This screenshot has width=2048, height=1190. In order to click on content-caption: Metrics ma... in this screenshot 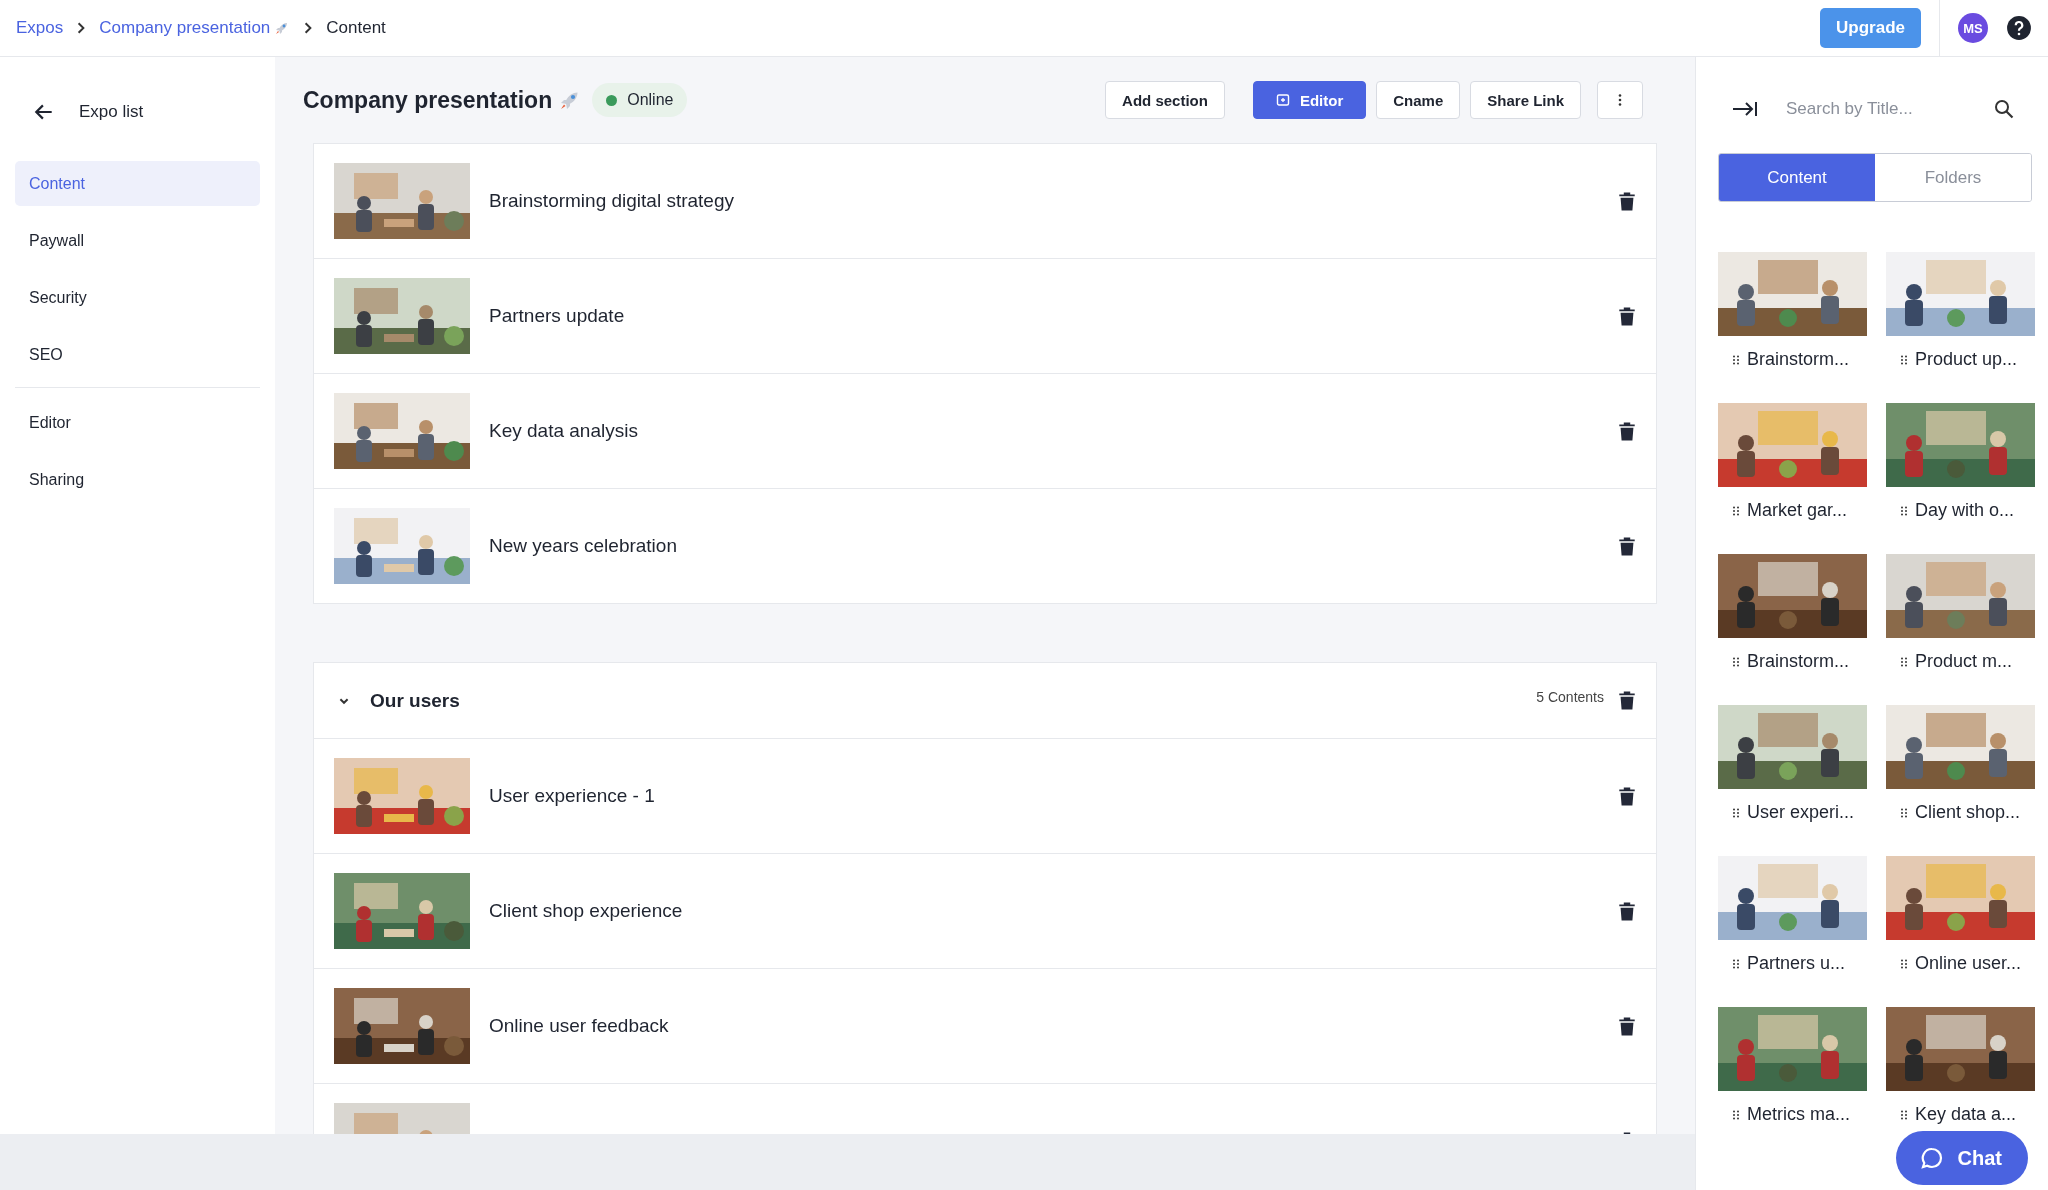, I will do `click(1798, 1114)`.